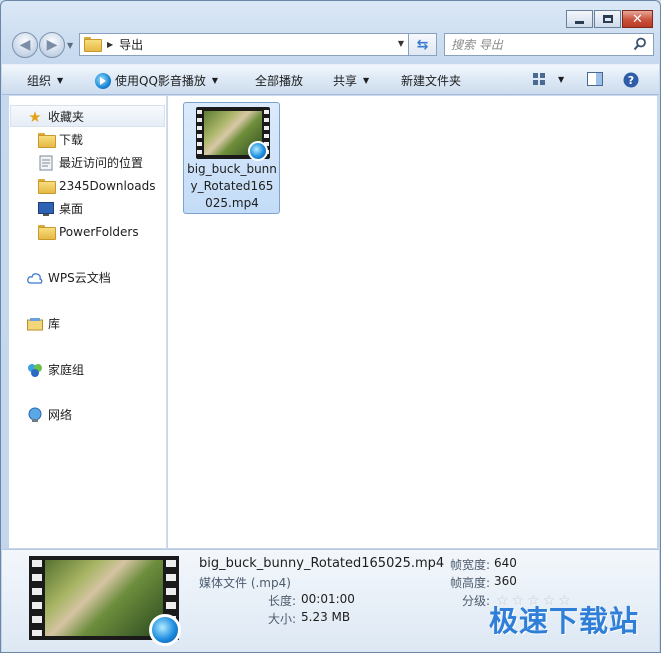  I want to click on window-controls: ✕, so click(609, 19).